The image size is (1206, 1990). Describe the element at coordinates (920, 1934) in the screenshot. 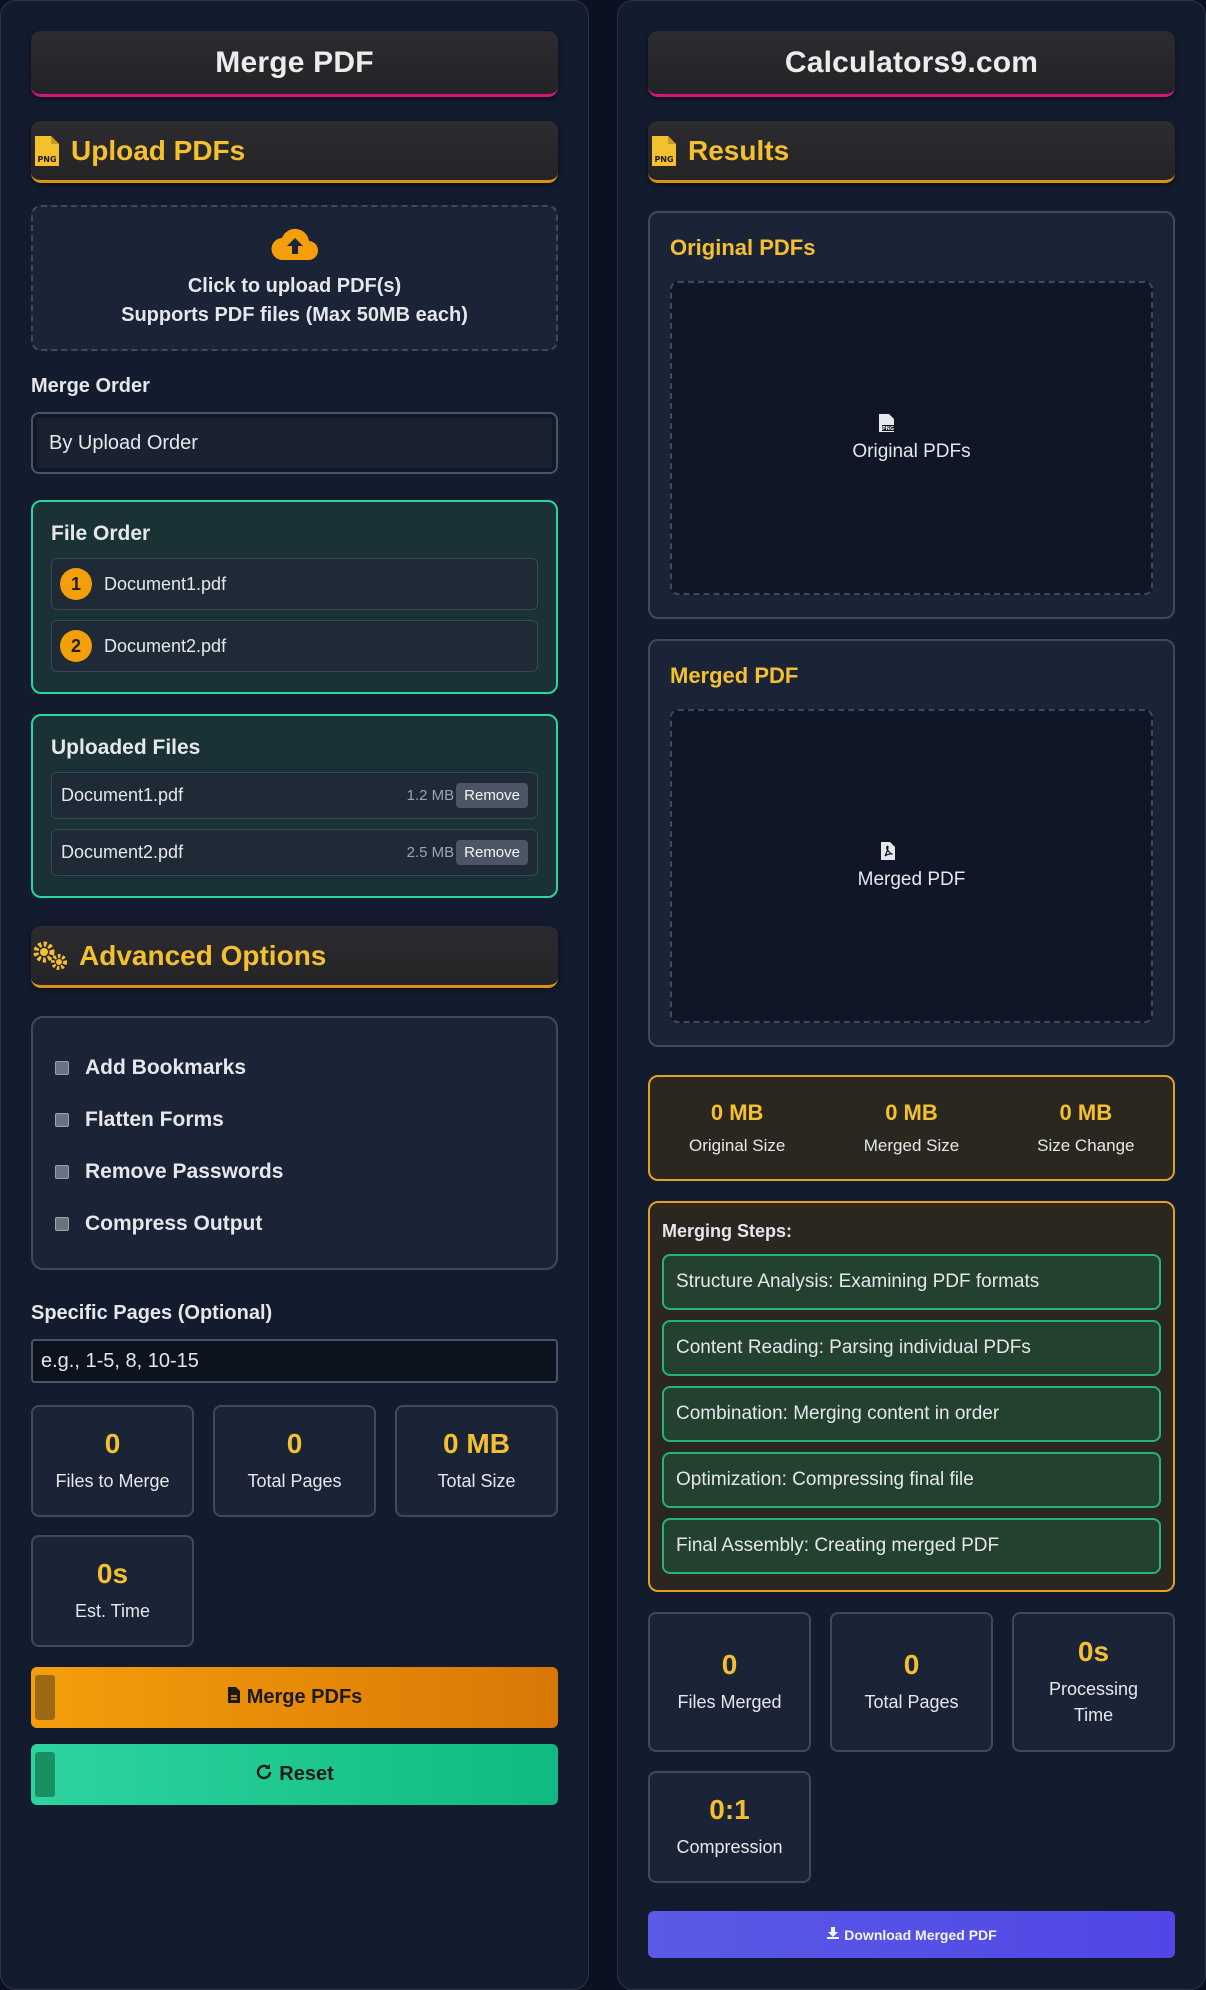

I see `download-button-label: Download Merged PDF` at that location.